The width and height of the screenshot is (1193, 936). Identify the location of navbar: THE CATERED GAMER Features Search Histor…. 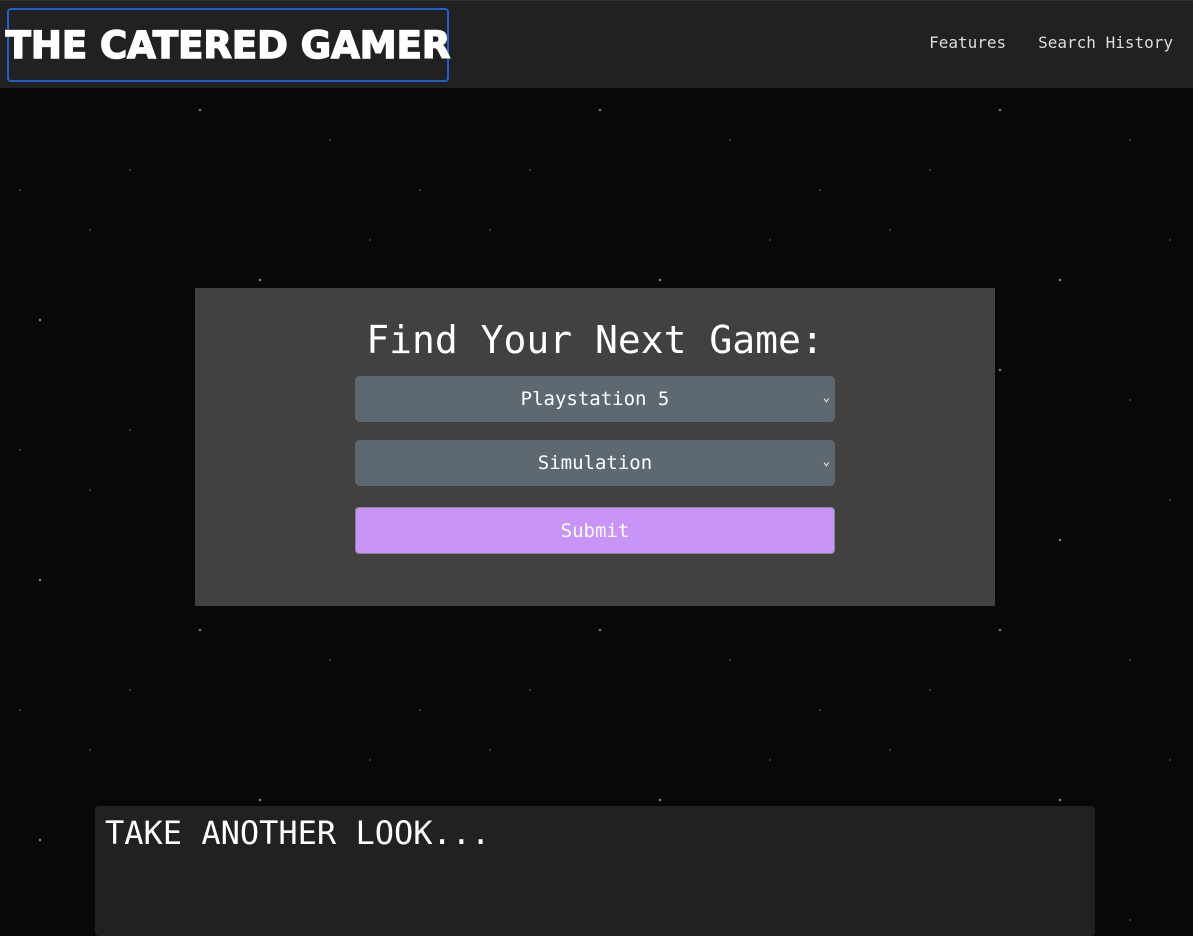
(596, 44).